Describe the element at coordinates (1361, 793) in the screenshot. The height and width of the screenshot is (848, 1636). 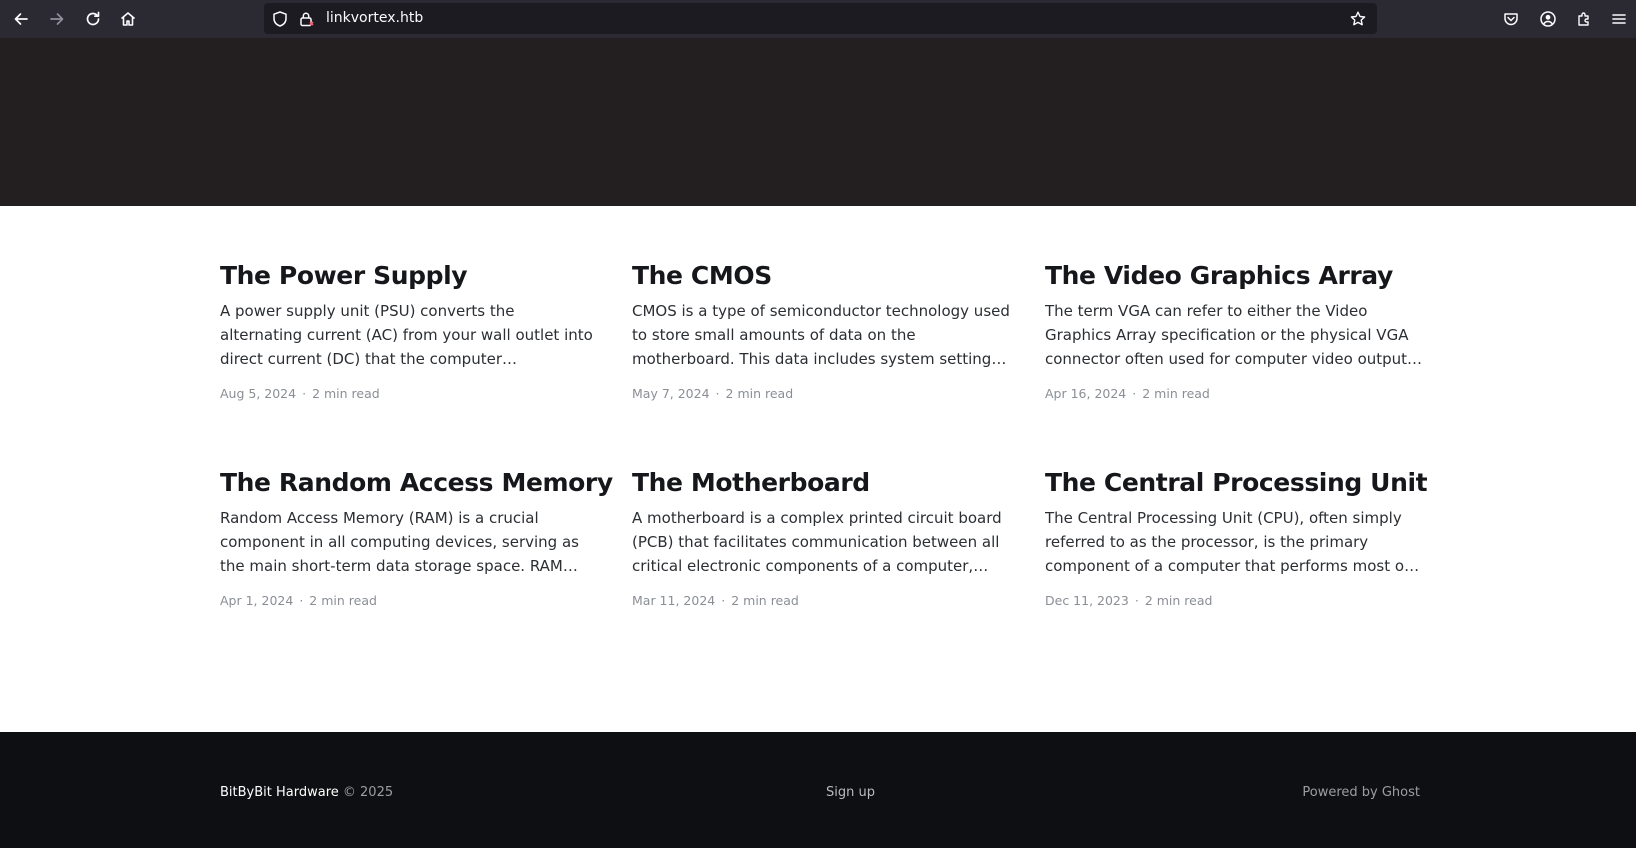
I see `powered-by-link: Powered by Ghost` at that location.